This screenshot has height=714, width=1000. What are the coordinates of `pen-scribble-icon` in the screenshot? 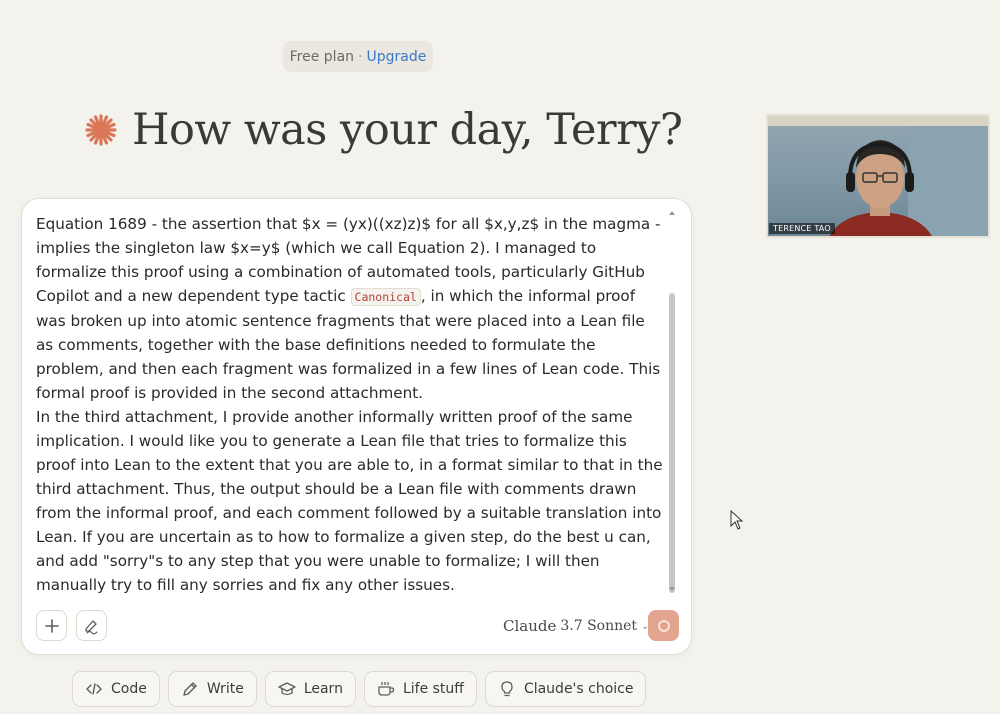 It's located at (91, 626).